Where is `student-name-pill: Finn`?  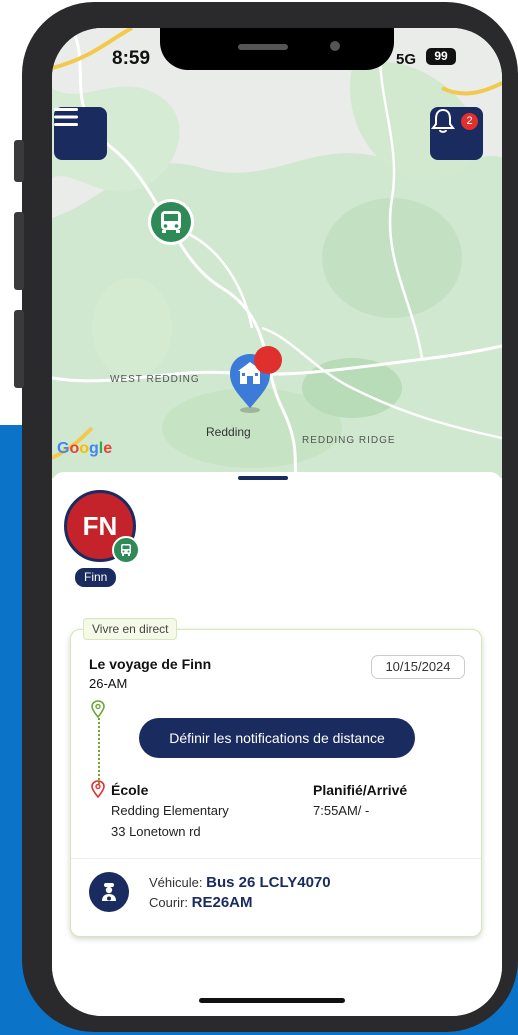 student-name-pill: Finn is located at coordinates (96, 577).